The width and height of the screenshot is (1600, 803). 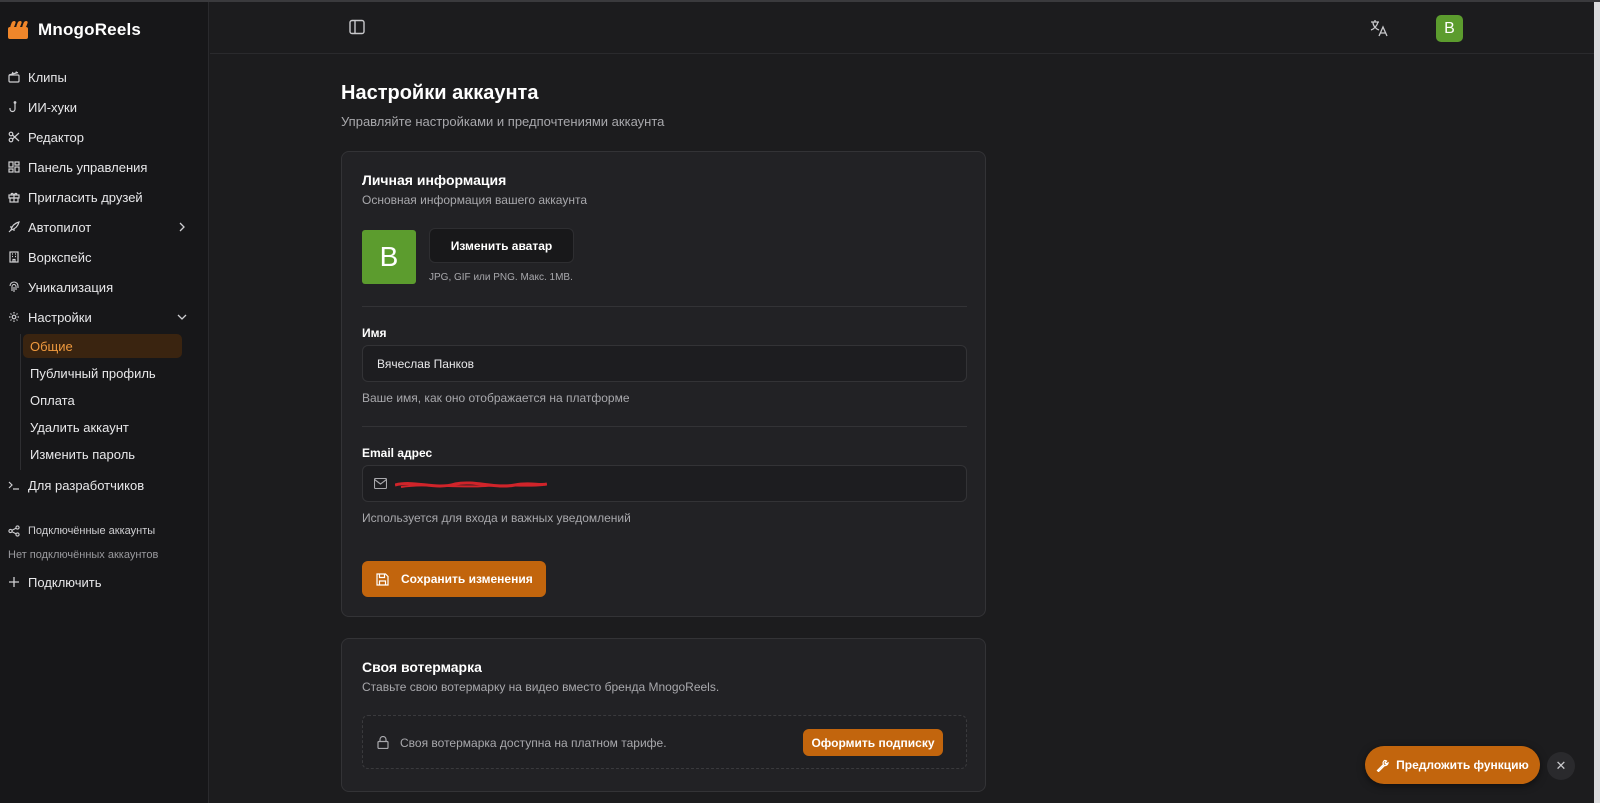 What do you see at coordinates (664, 483) in the screenshot?
I see `email-input` at bounding box center [664, 483].